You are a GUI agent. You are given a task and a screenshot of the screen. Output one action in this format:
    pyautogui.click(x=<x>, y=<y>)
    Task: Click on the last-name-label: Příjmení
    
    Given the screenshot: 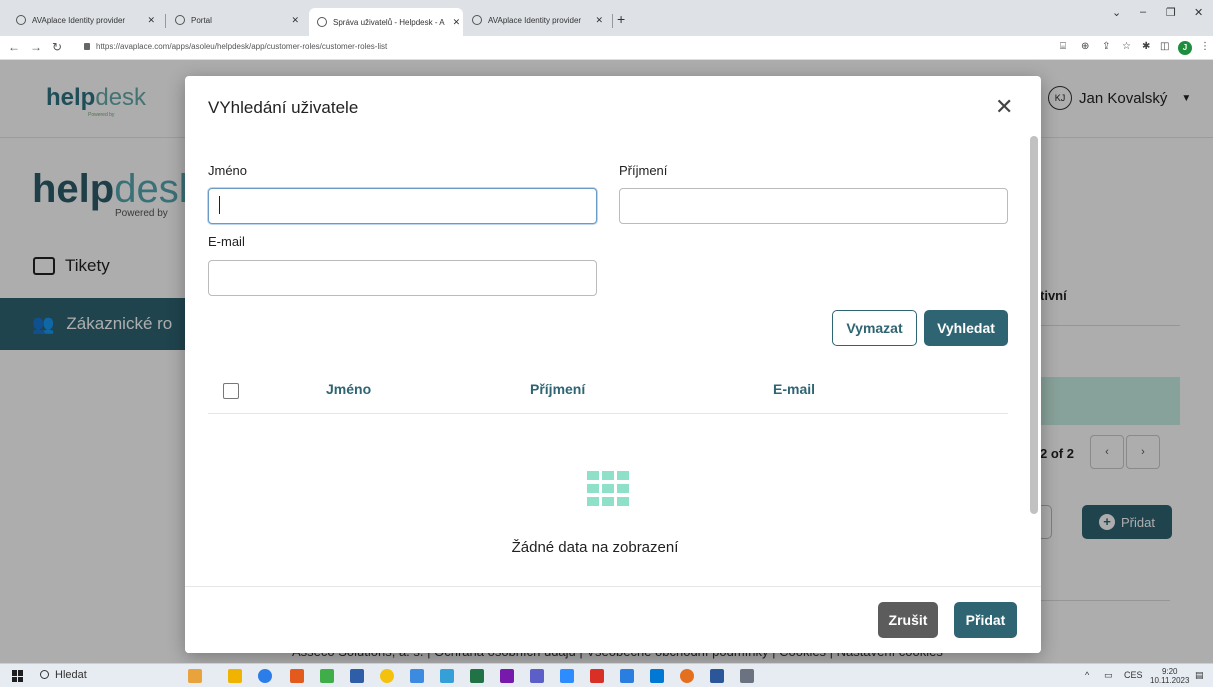 What is the action you would take?
    pyautogui.click(x=643, y=170)
    